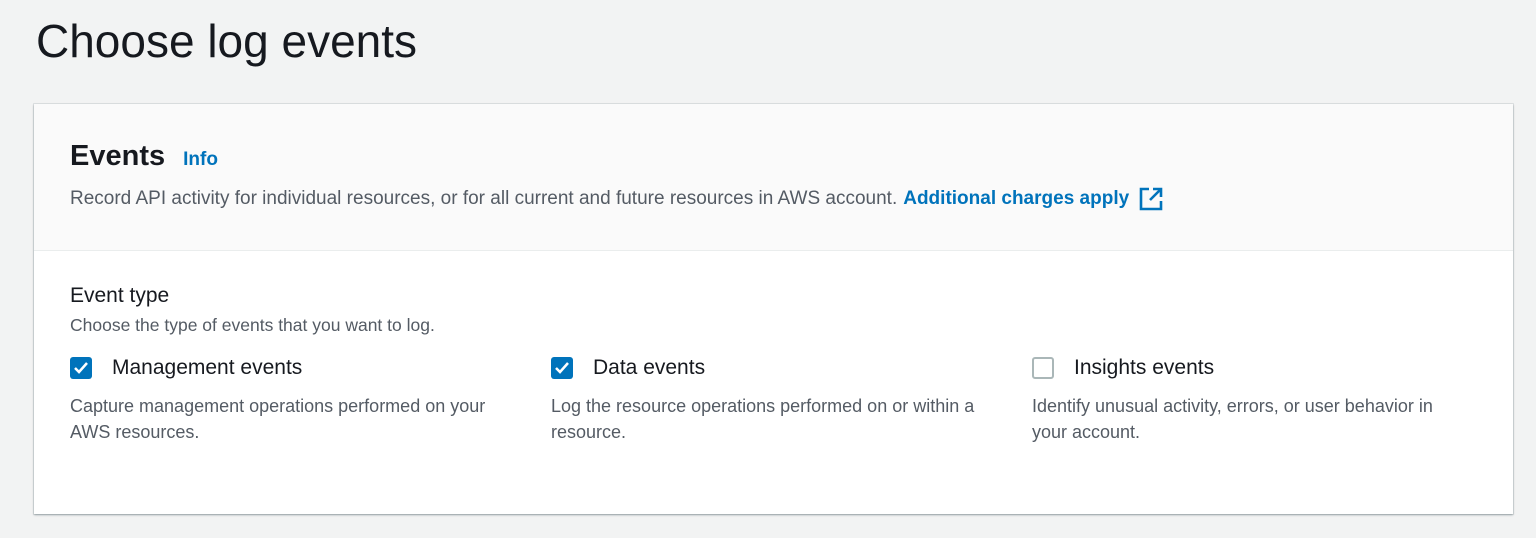 The image size is (1536, 538). Describe the element at coordinates (118, 156) in the screenshot. I see `card-title: Events` at that location.